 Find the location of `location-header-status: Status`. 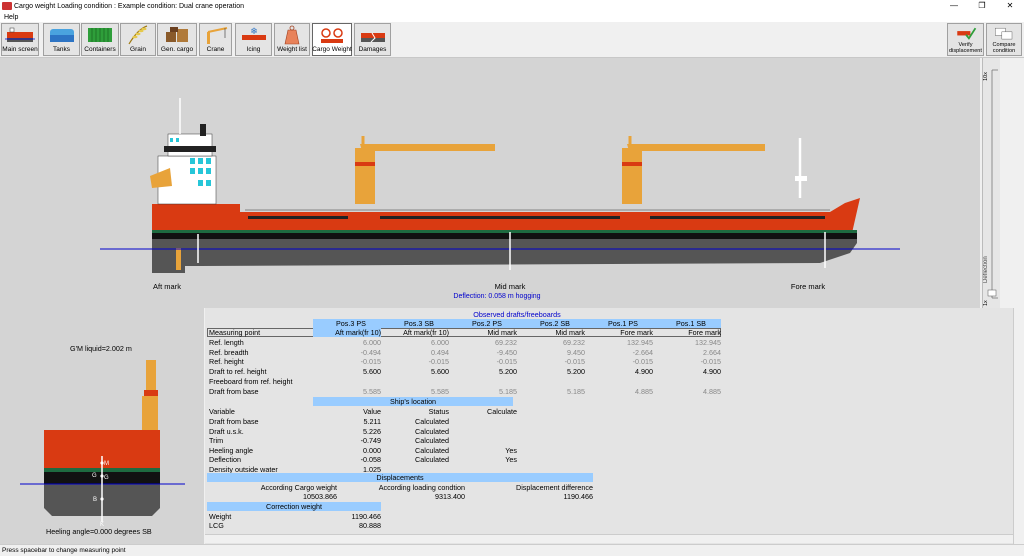

location-header-status: Status is located at coordinates (438, 411).